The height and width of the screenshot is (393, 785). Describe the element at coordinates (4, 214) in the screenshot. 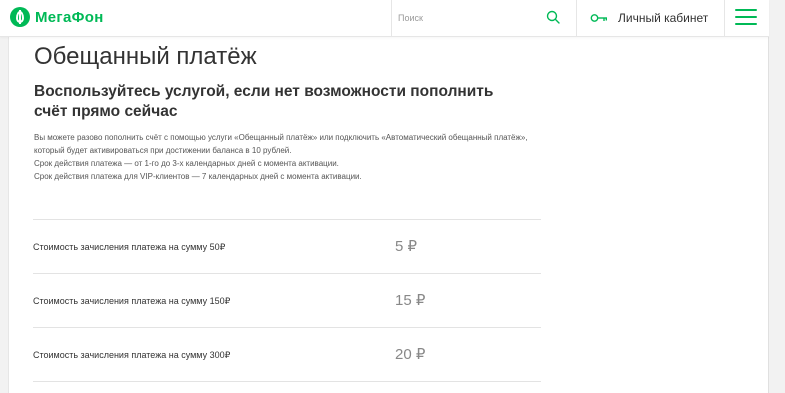

I see `page-left-gutter` at that location.